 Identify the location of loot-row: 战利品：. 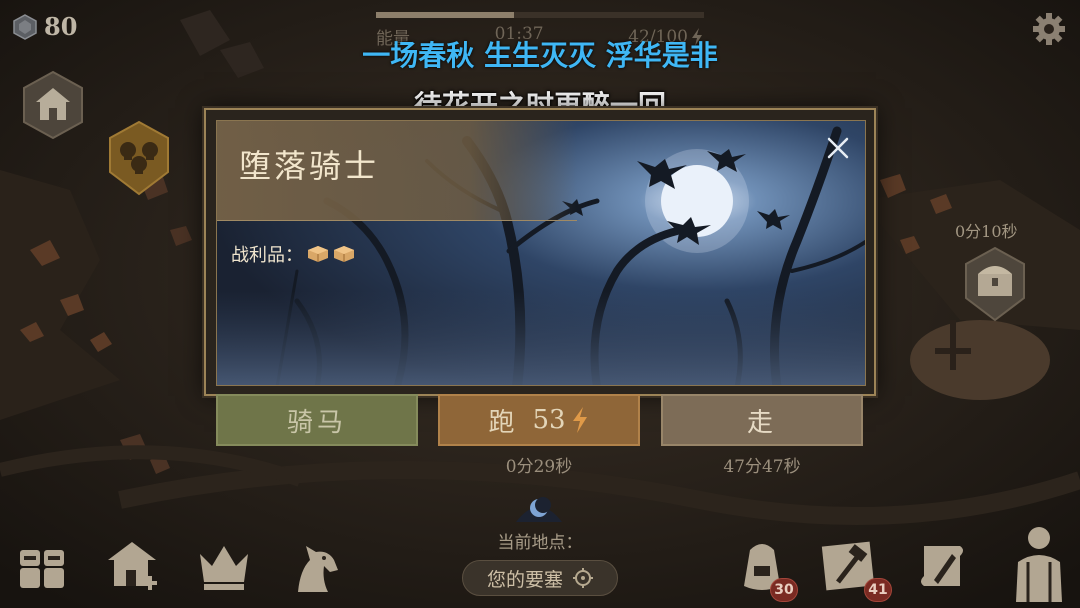
(293, 254).